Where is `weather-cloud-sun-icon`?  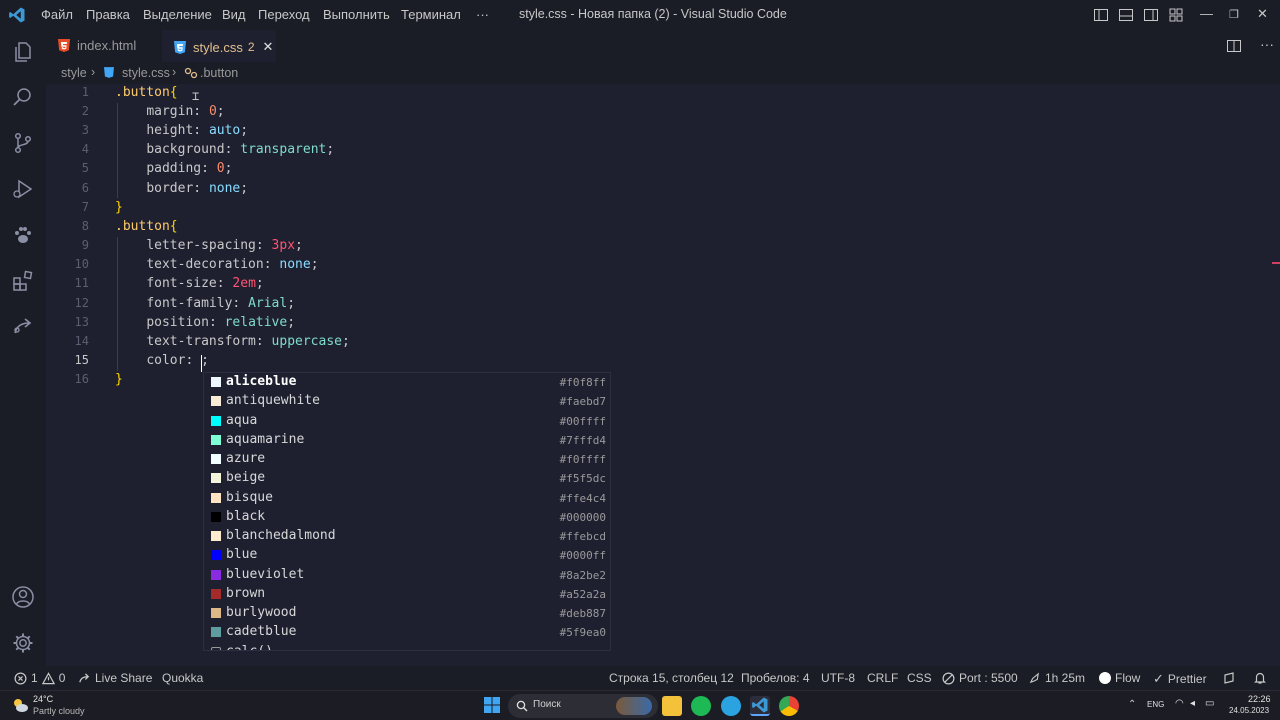 weather-cloud-sun-icon is located at coordinates (20, 705).